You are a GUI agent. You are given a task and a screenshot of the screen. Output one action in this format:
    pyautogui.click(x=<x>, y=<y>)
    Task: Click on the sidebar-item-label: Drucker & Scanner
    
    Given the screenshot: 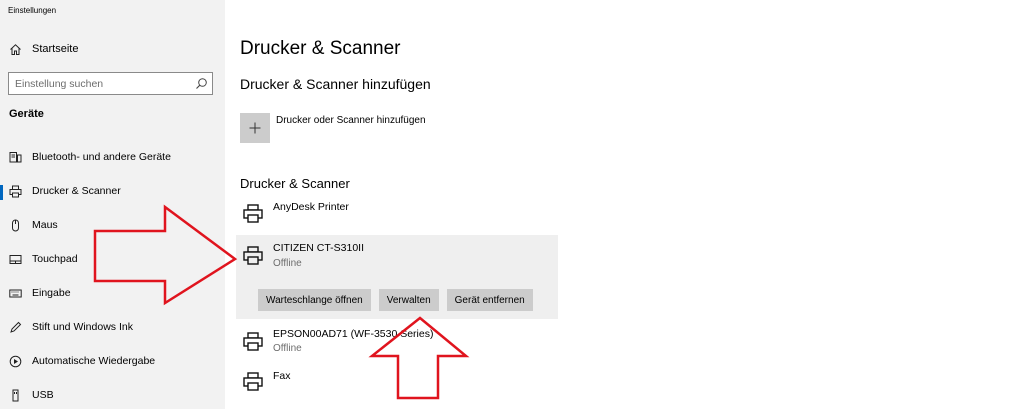 What is the action you would take?
    pyautogui.click(x=76, y=191)
    